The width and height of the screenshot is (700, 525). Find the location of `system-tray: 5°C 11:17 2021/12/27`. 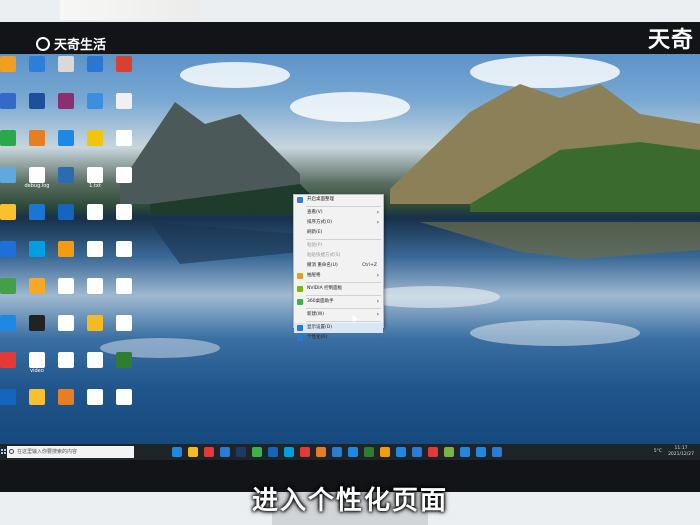

system-tray: 5°C 11:17 2021/12/27 is located at coordinates (674, 452).